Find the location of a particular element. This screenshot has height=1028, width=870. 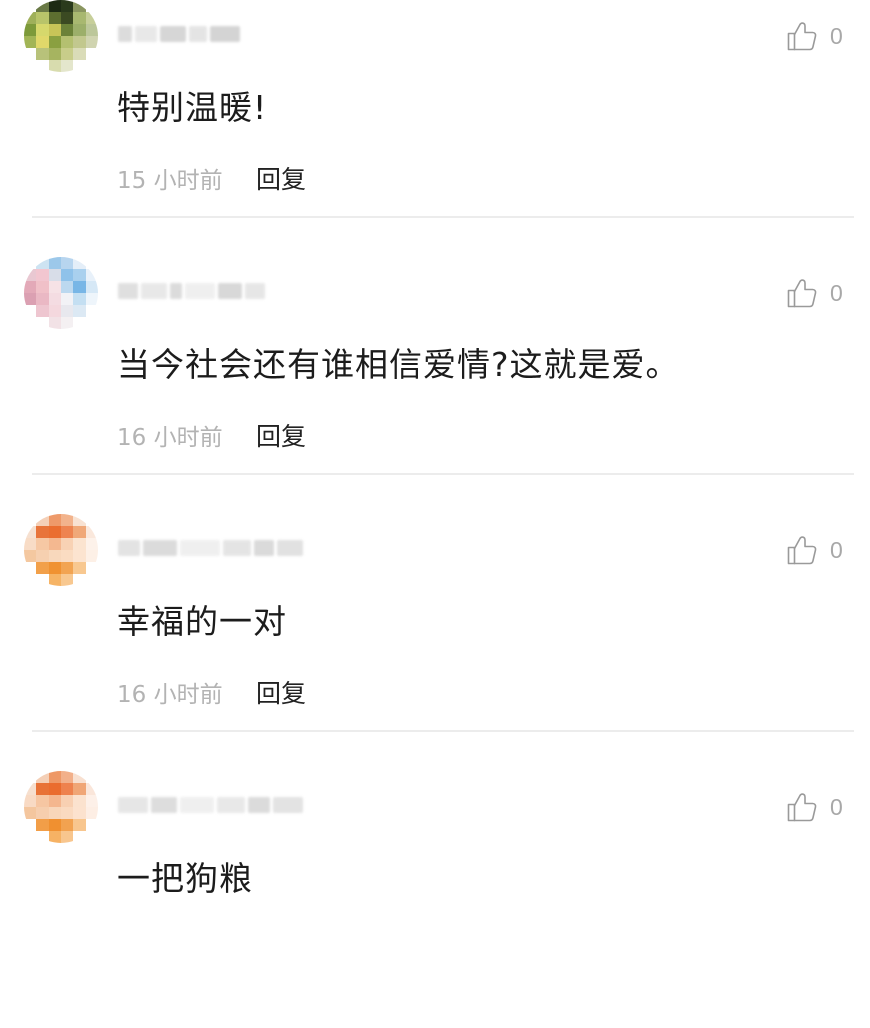

comment-time: 15 小时前 is located at coordinates (170, 181).